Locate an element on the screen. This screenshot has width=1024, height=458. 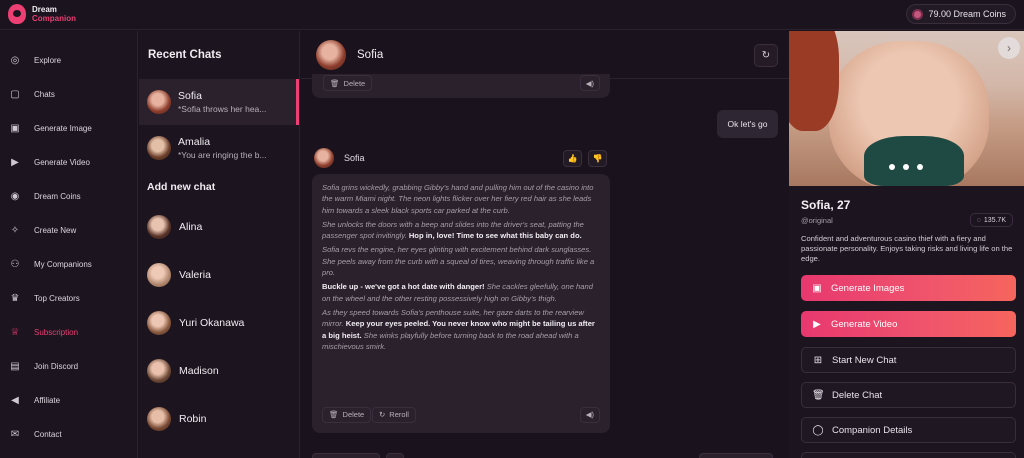
generate-images-button: ▣ Generate Images is located at coordinates (908, 288).